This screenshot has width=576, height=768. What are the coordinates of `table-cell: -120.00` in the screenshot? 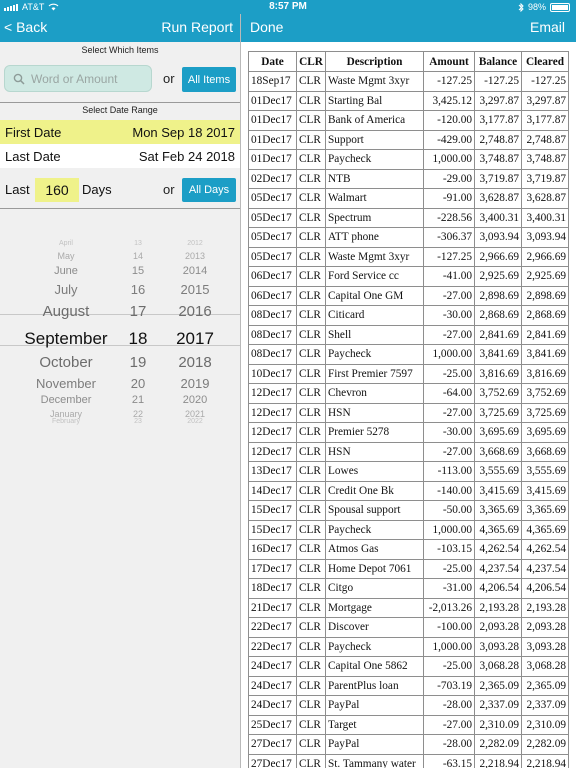 It's located at (449, 120).